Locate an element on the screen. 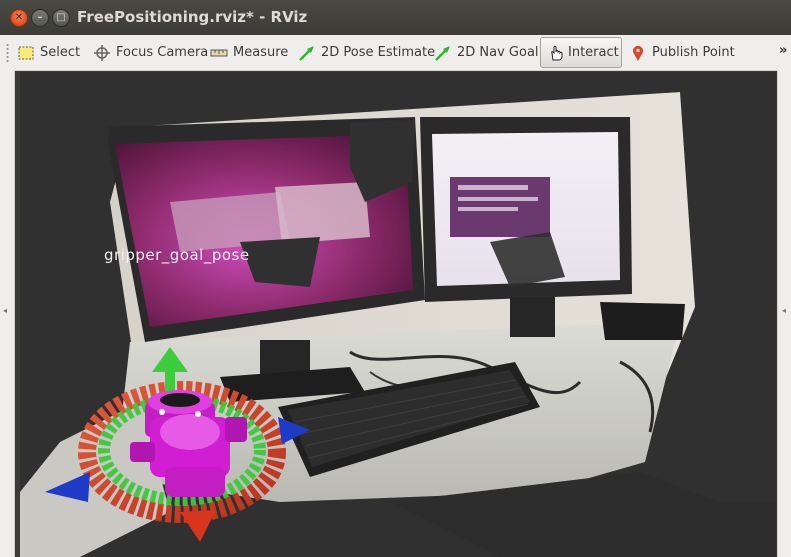 This screenshot has height=557, width=791. crosshair-icon is located at coordinates (102, 53).